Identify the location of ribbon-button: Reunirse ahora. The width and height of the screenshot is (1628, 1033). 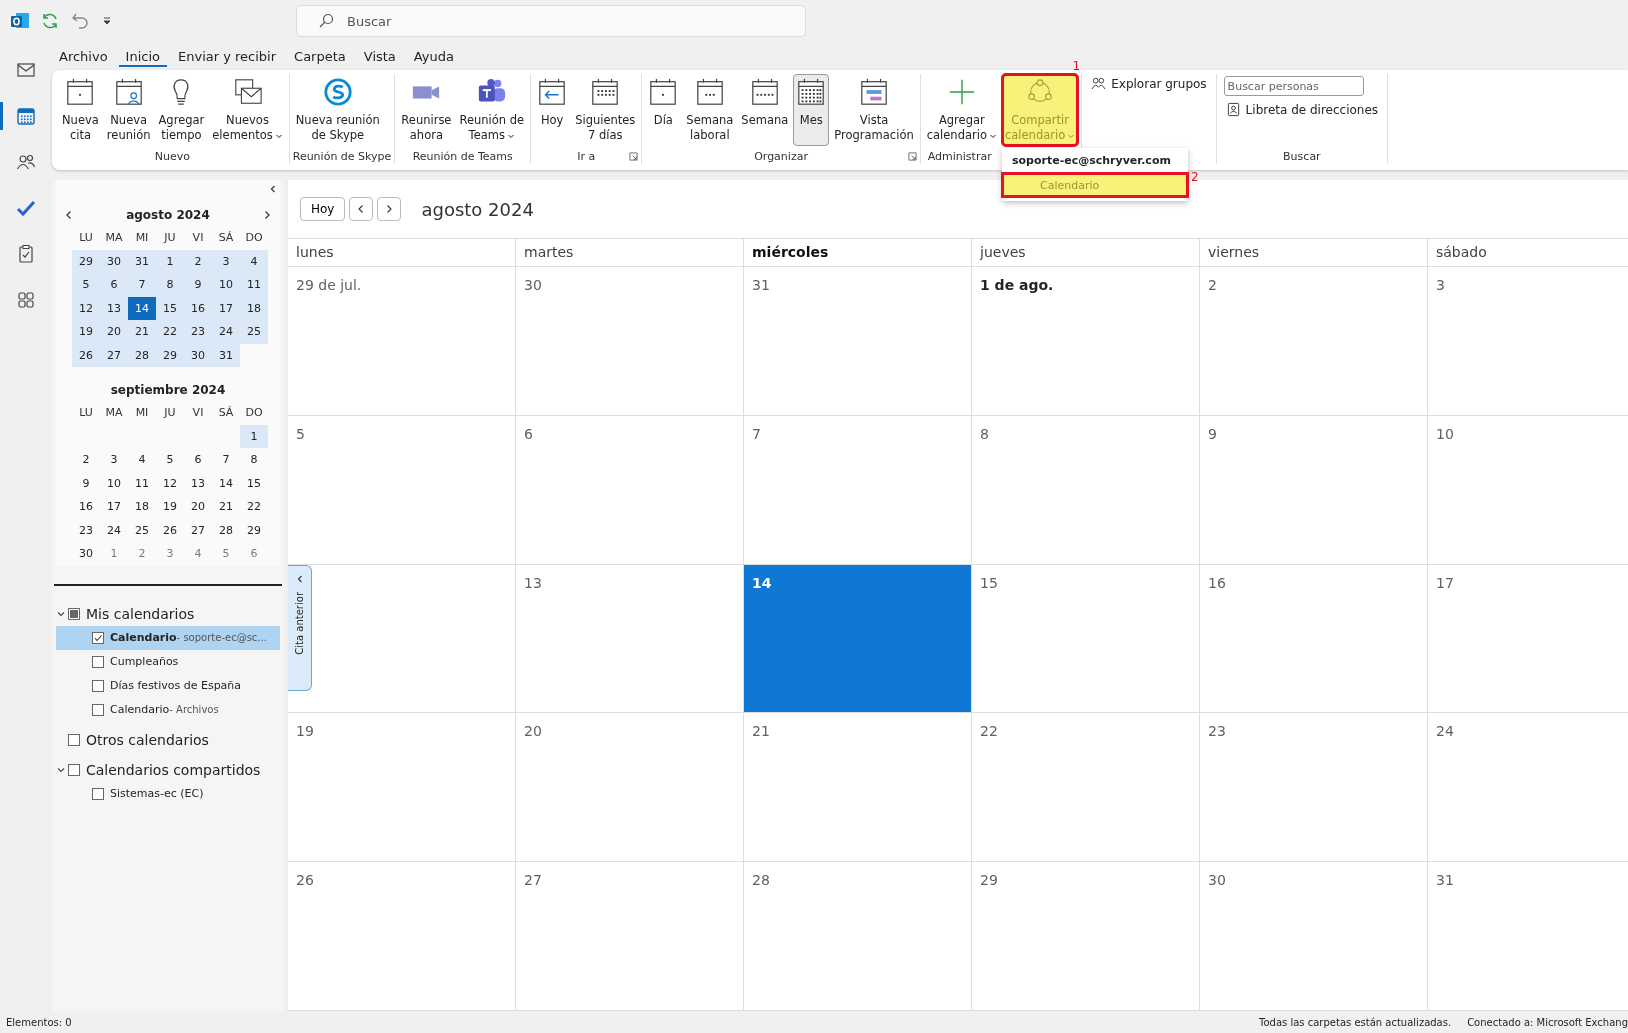
(426, 110).